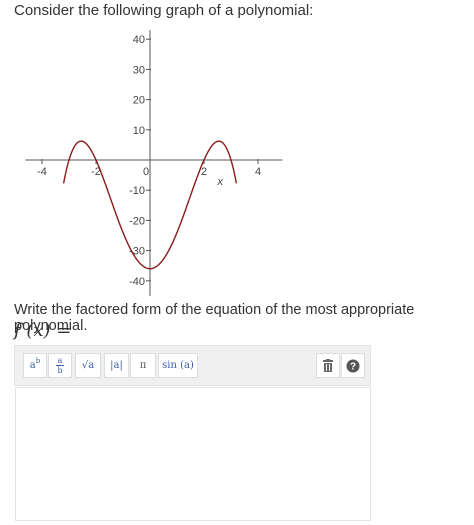  What do you see at coordinates (139, 40) in the screenshot?
I see `y-tick-label: 40` at bounding box center [139, 40].